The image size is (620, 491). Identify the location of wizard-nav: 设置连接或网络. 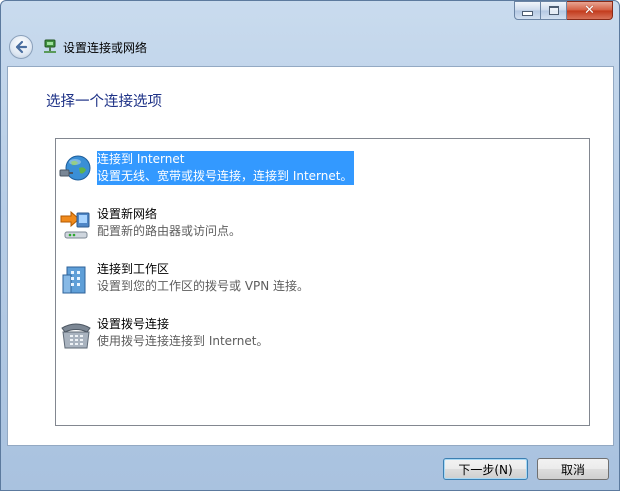
(78, 47).